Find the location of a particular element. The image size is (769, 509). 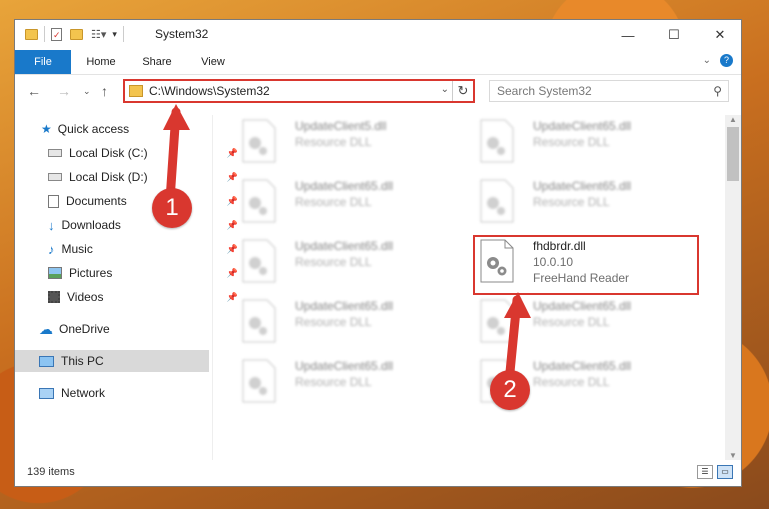

arrow-2-head is located at coordinates (517, 305).